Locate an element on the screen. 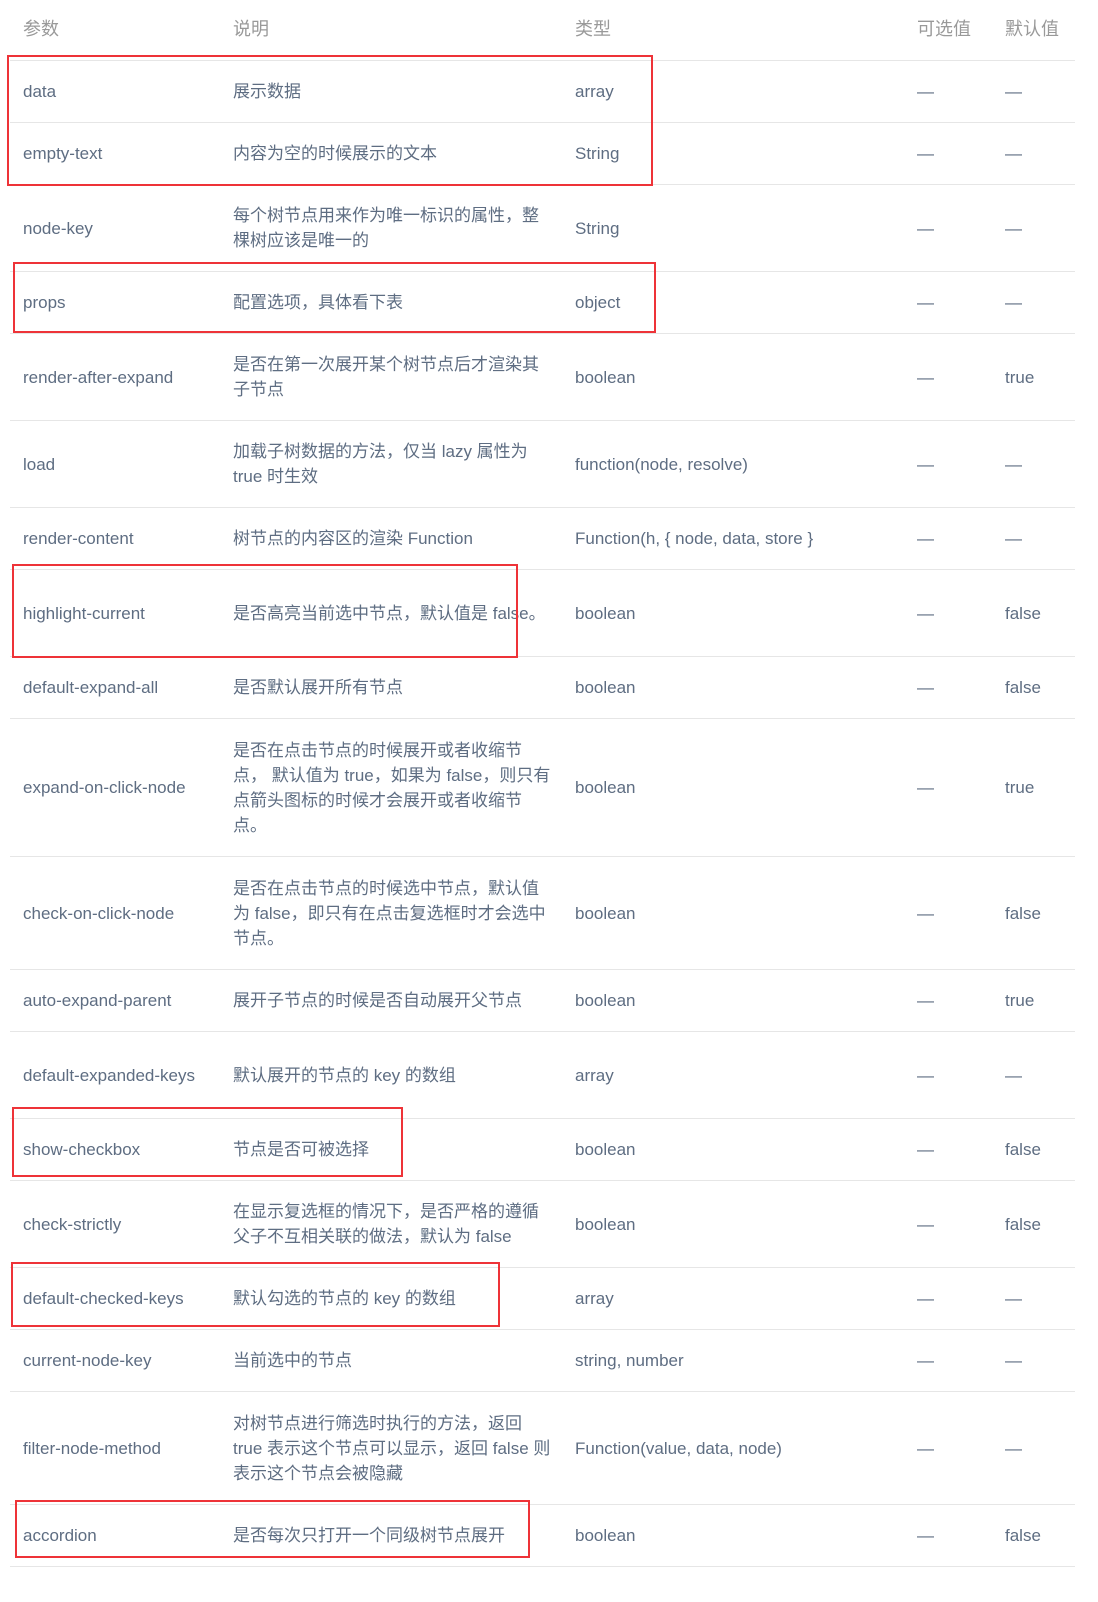 This screenshot has height=1602, width=1098. type-cell: Function(value, data, node) is located at coordinates (678, 1448).